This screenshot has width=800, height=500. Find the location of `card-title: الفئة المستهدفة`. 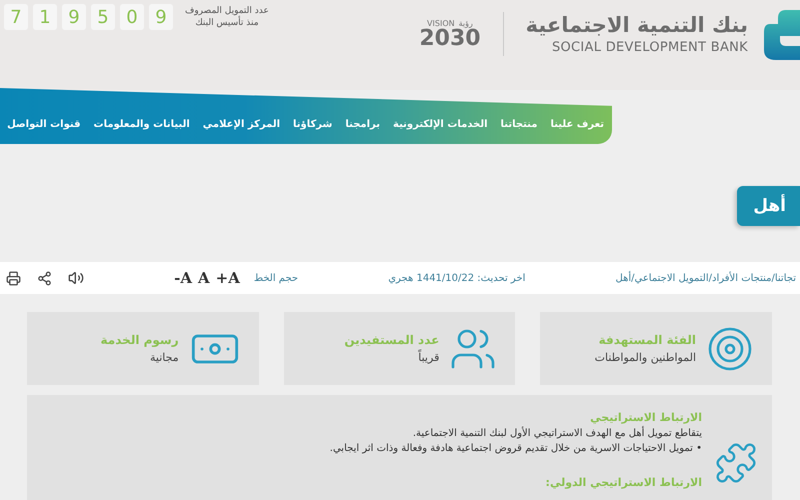

card-title: الفئة المستهدفة is located at coordinates (647, 340).